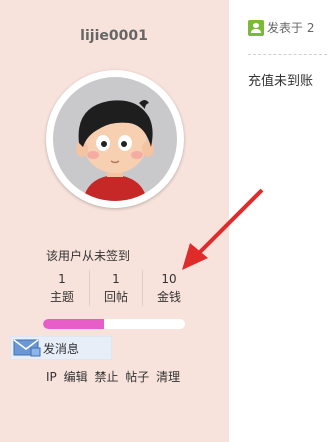 The height and width of the screenshot is (442, 327). What do you see at coordinates (223, 229) in the screenshot?
I see `red-arrow-annotation` at bounding box center [223, 229].